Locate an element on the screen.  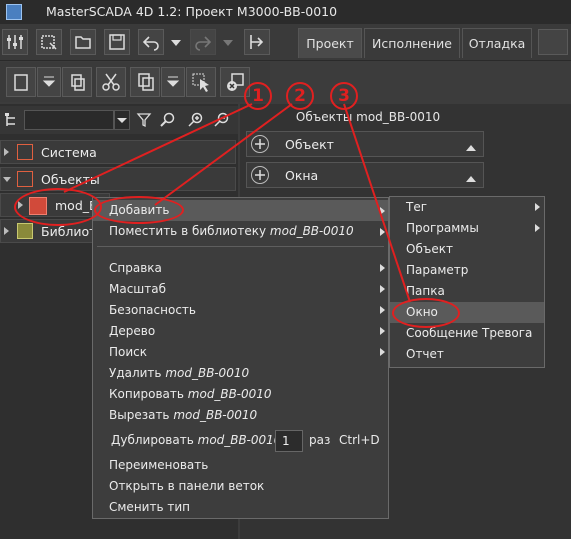
annotation-step-3: 3 is located at coordinates (344, 96).